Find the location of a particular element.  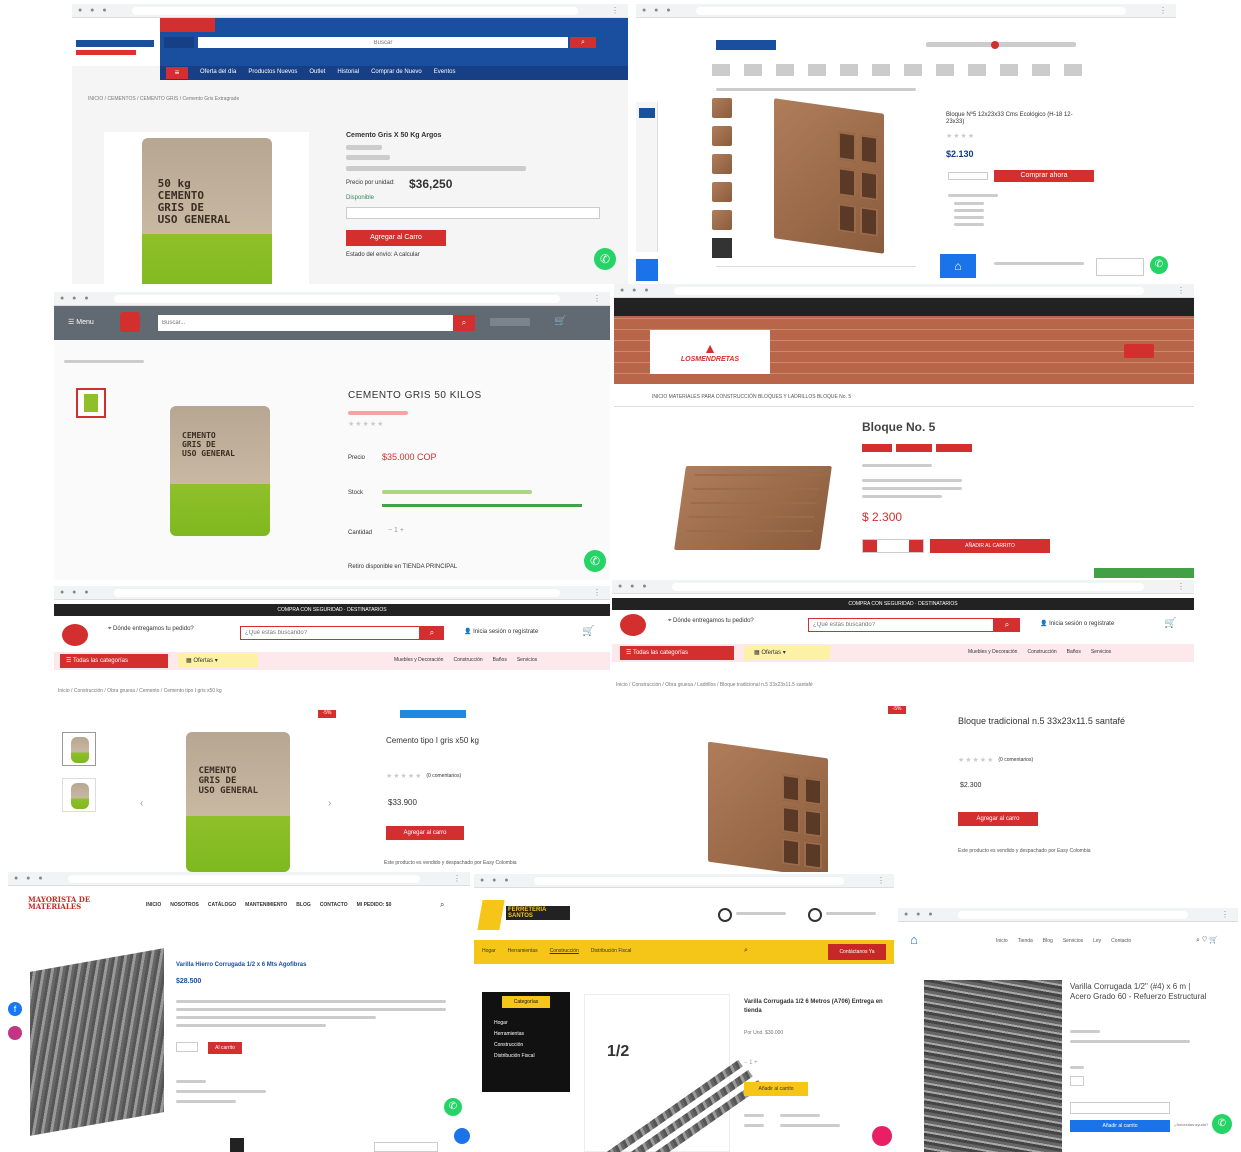

sidebar-item-hogar: Hogar is located at coordinates (526, 1023).